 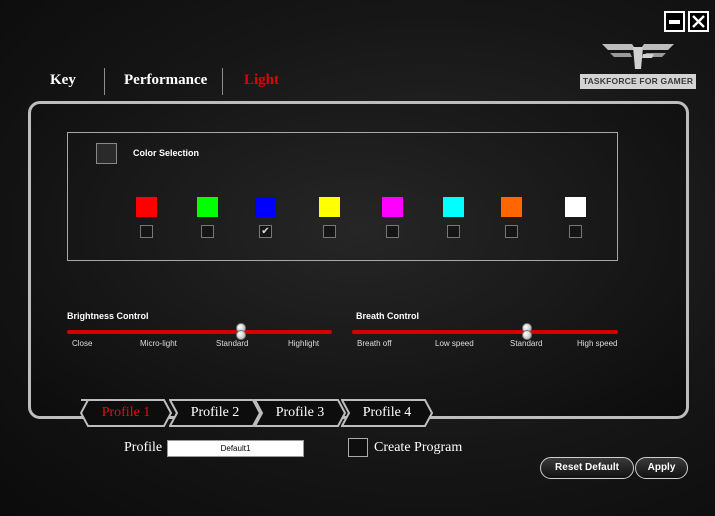 I want to click on breath-slider-track, so click(x=485, y=332).